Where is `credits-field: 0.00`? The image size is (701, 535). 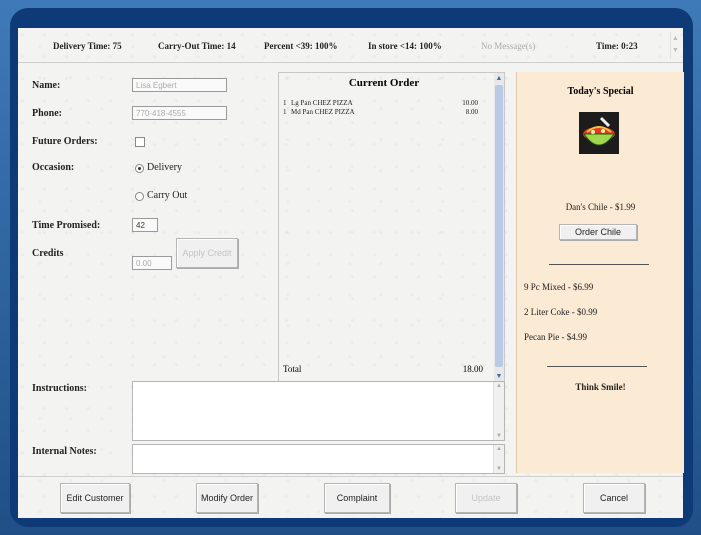 credits-field: 0.00 is located at coordinates (152, 263).